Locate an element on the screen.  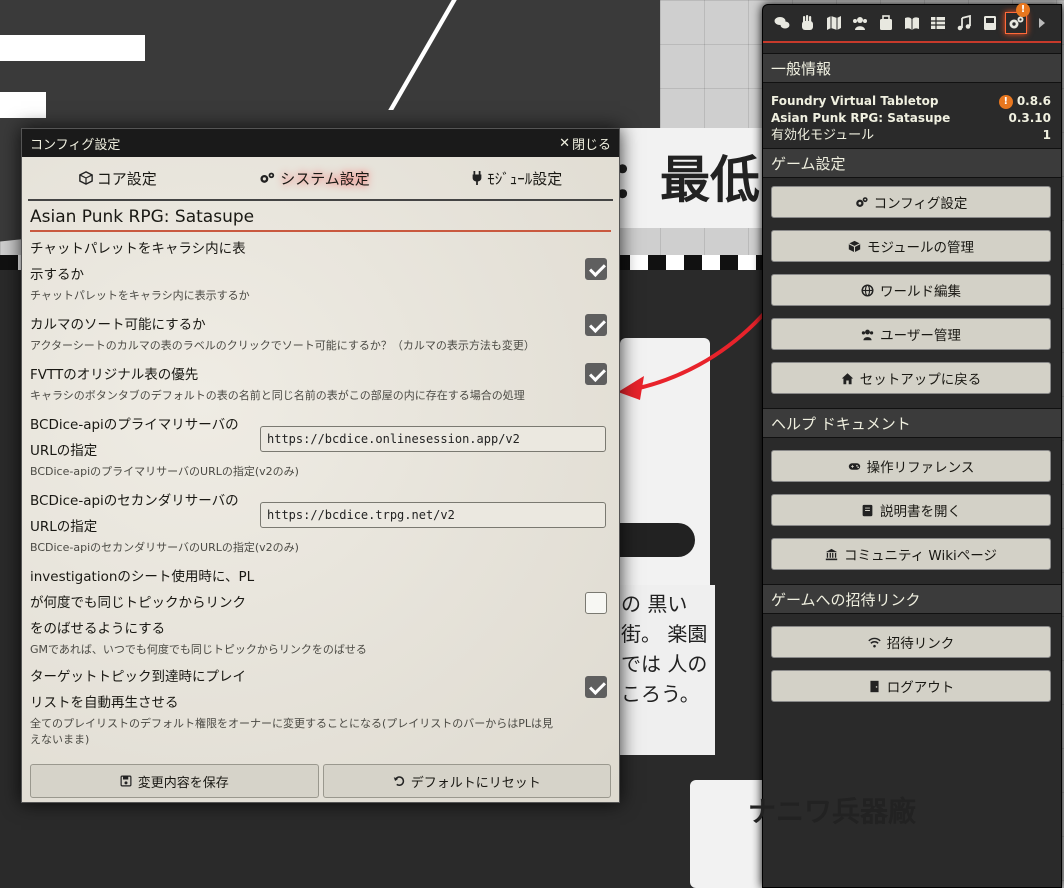
info-row-system: Asian Punk RPG: Satasupe 0.3.10 is located at coordinates (912, 118).